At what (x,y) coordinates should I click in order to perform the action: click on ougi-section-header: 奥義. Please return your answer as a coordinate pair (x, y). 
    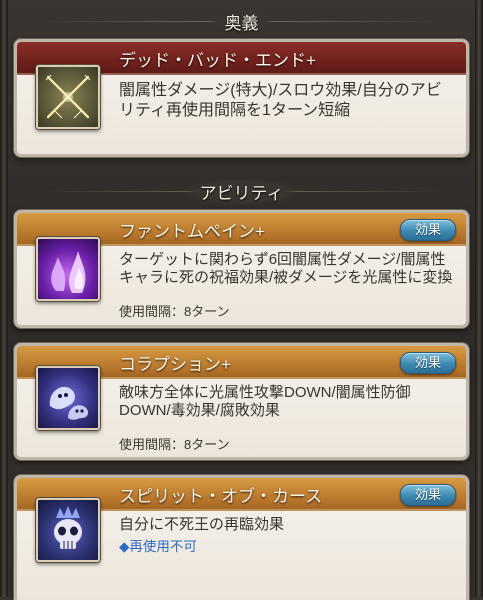
    Looking at the image, I should click on (241, 21).